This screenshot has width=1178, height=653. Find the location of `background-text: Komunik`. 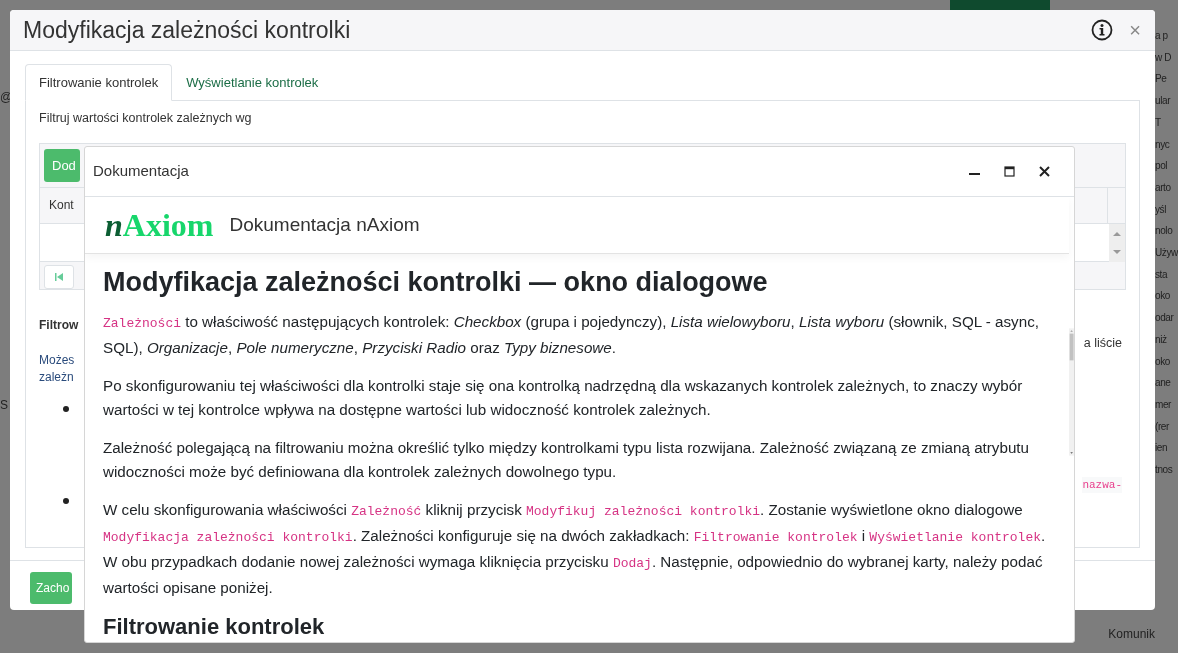

background-text: Komunik is located at coordinates (1131, 634).